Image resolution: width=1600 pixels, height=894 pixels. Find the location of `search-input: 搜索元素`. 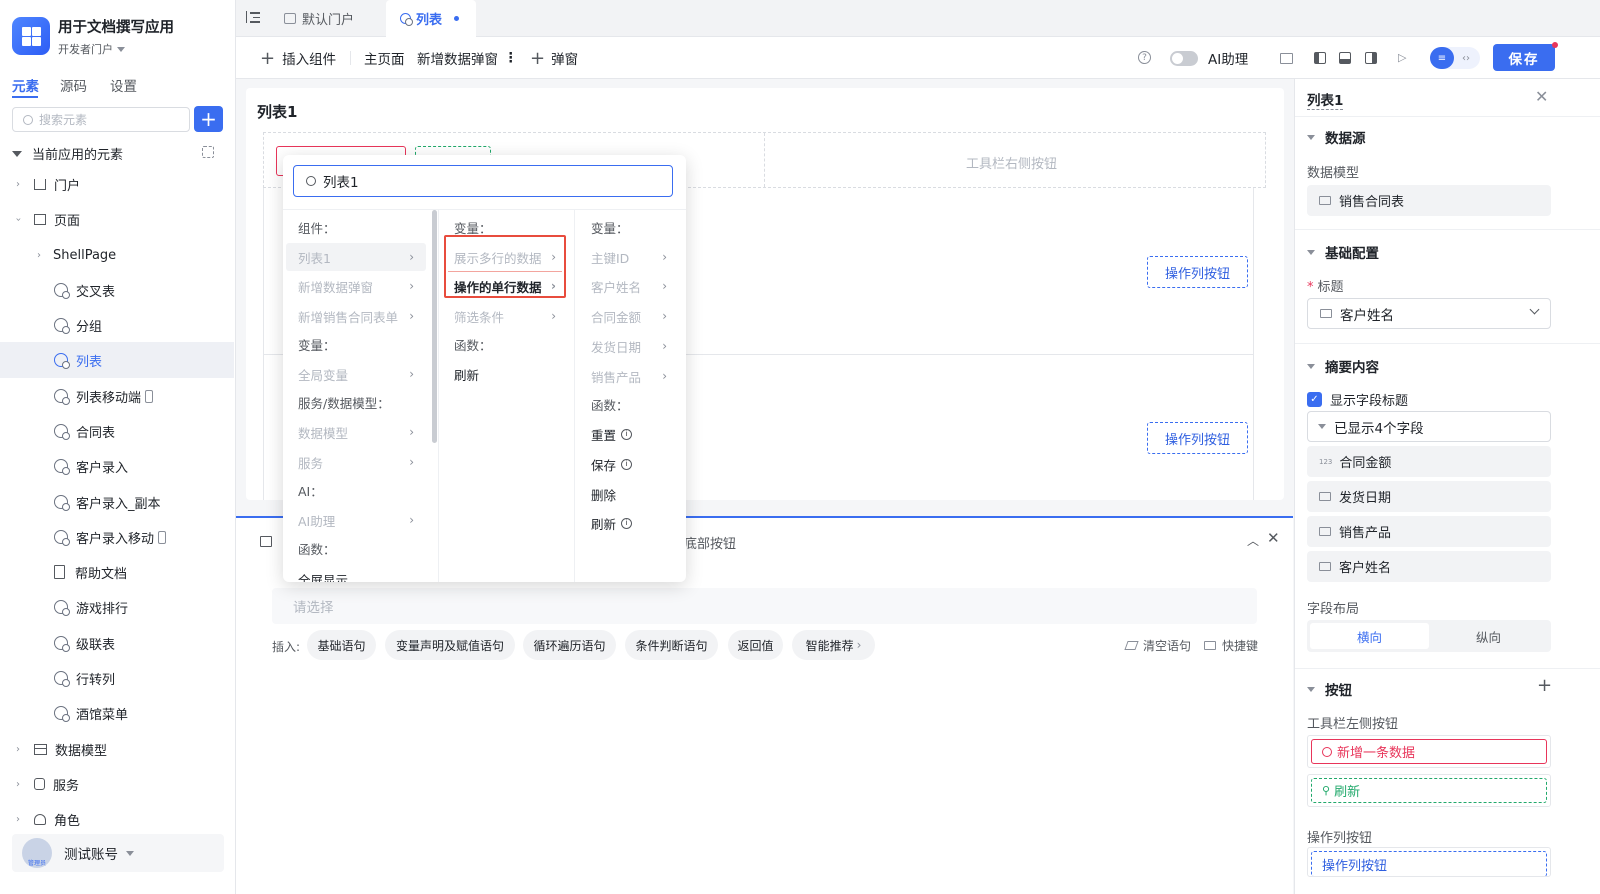

search-input: 搜索元素 is located at coordinates (101, 119).